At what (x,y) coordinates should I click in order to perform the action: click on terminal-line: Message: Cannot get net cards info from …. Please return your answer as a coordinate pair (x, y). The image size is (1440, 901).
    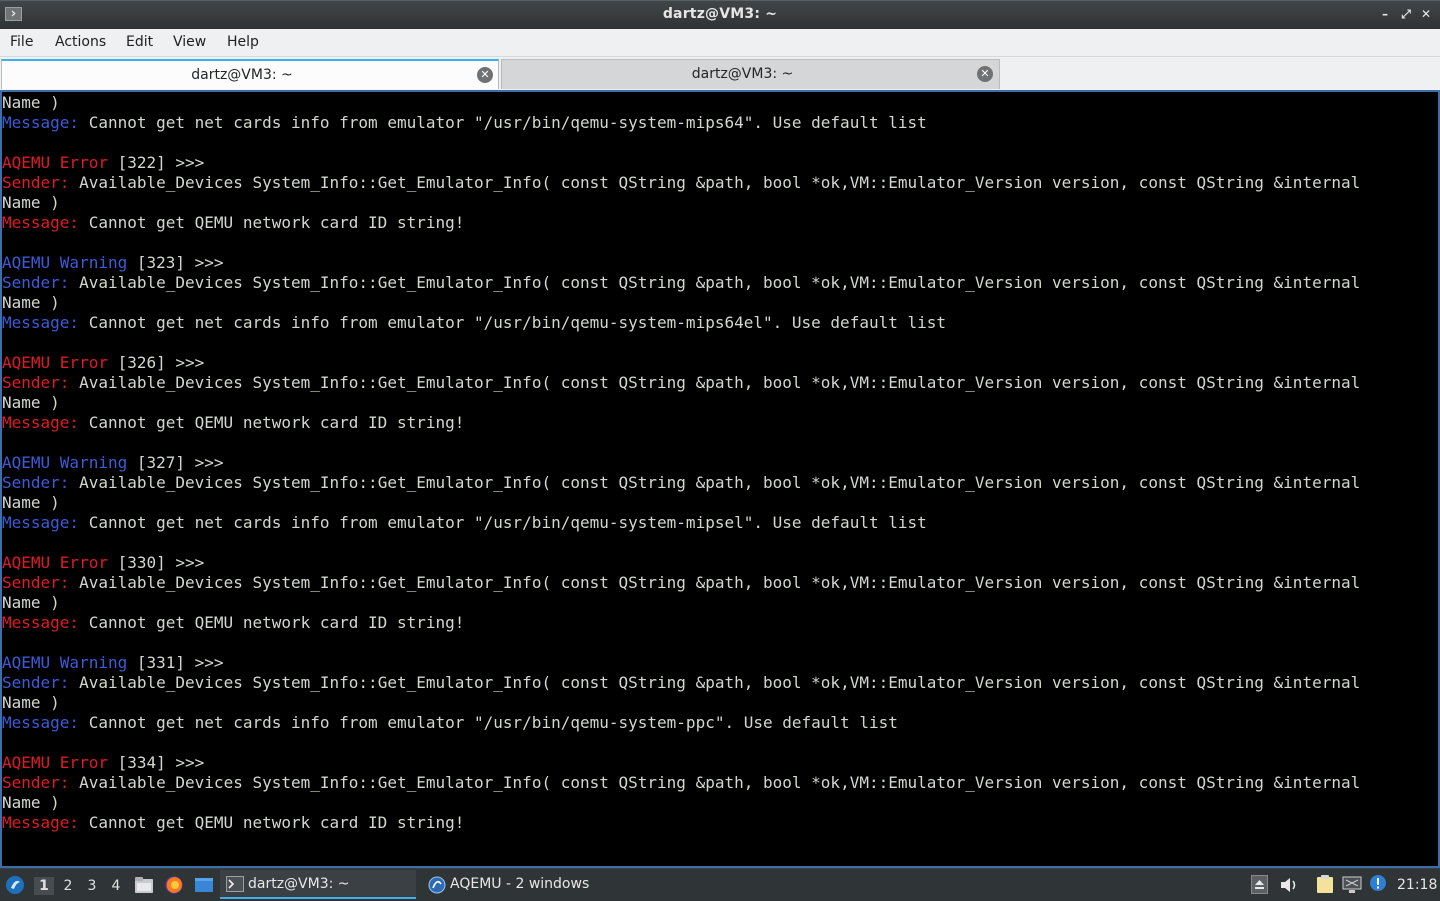
    Looking at the image, I should click on (681, 323).